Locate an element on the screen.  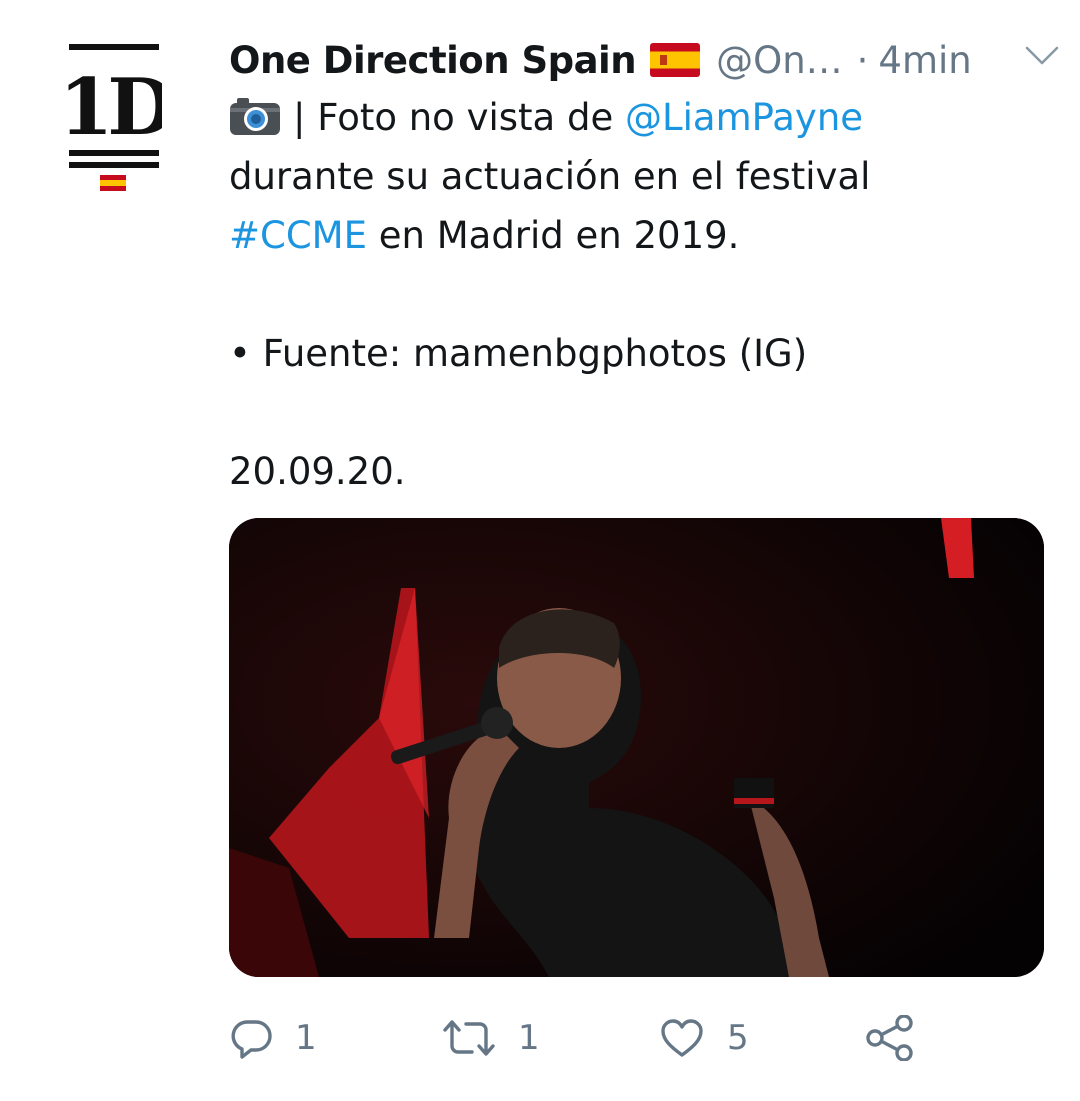
avatar: 1D is located at coordinates (118, 120).